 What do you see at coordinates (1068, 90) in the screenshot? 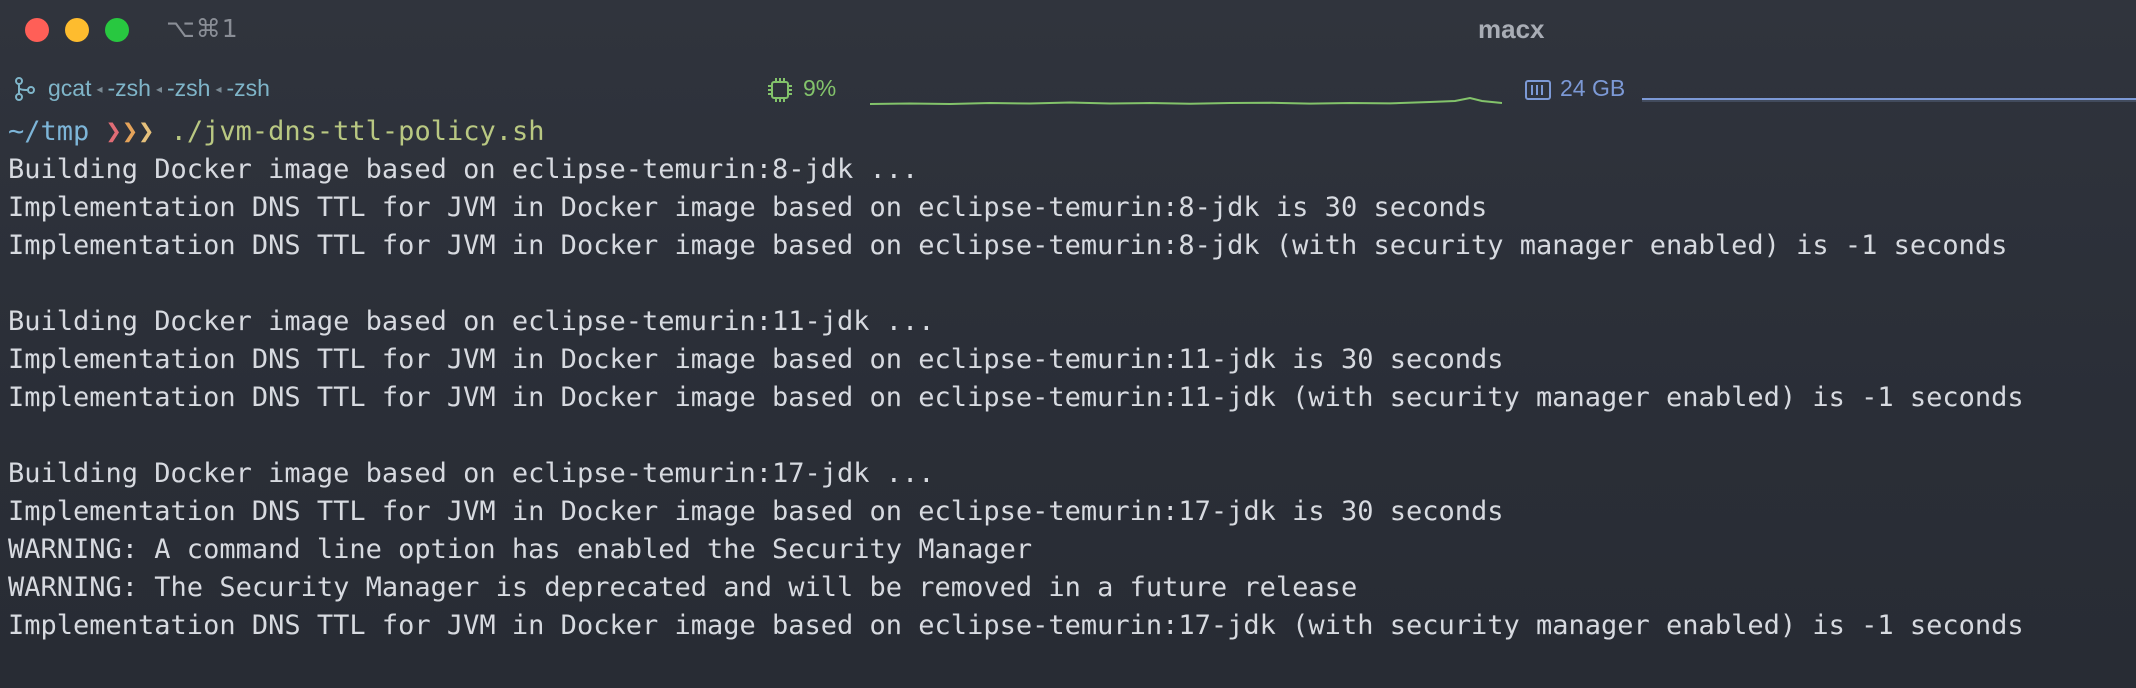
I see `status-bar: gcat ◂ -zsh ◂ -zsh ◂ -zsh 9% 24 GB` at bounding box center [1068, 90].